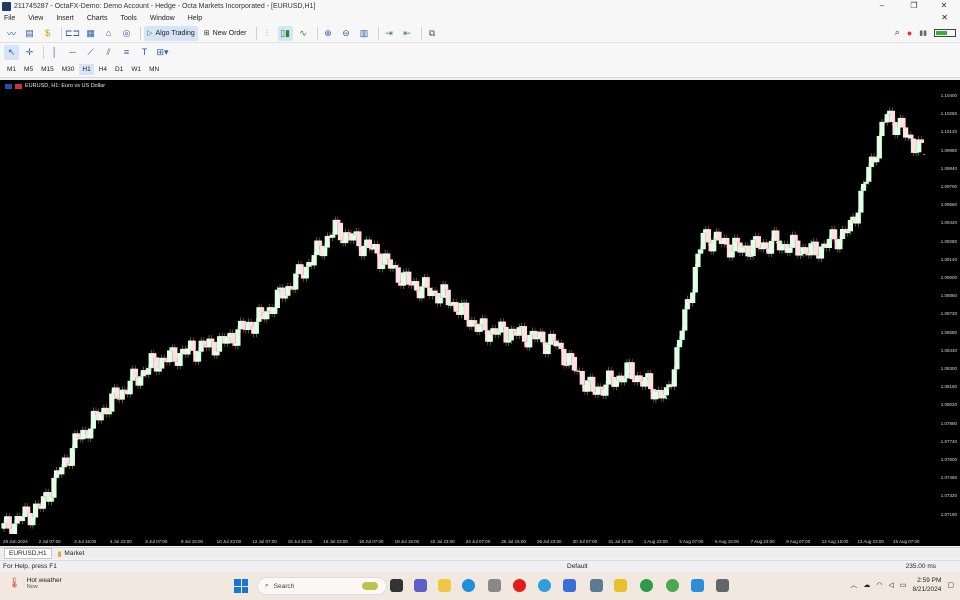 This screenshot has height=600, width=960. What do you see at coordinates (68, 69) in the screenshot?
I see `timeframe-m30: M30` at bounding box center [68, 69].